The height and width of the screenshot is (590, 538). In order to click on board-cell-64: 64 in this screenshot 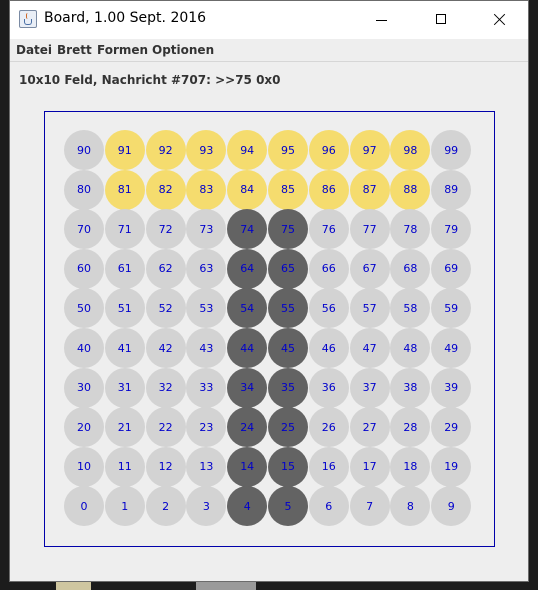, I will do `click(247, 268)`.